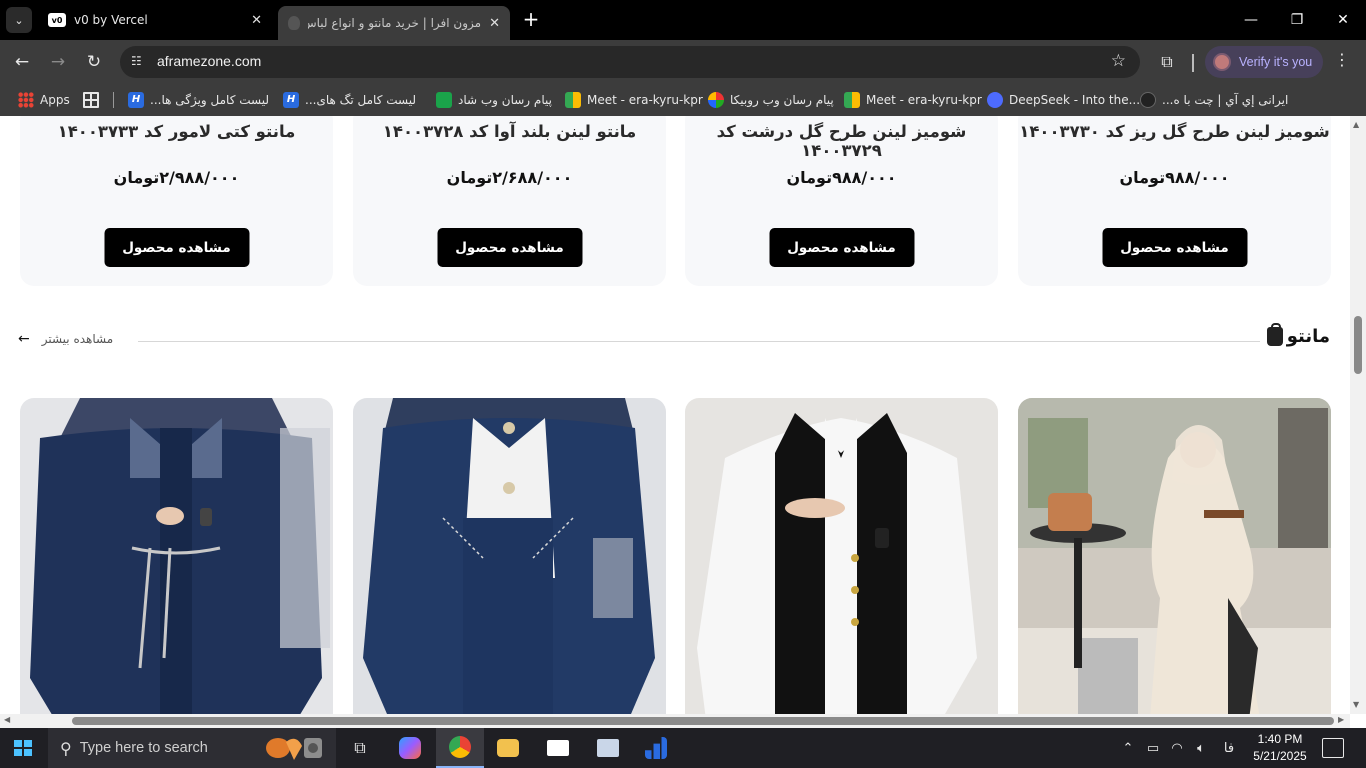 The height and width of the screenshot is (768, 1366). What do you see at coordinates (1153, 748) in the screenshot?
I see `battery-icon: ▭` at bounding box center [1153, 748].